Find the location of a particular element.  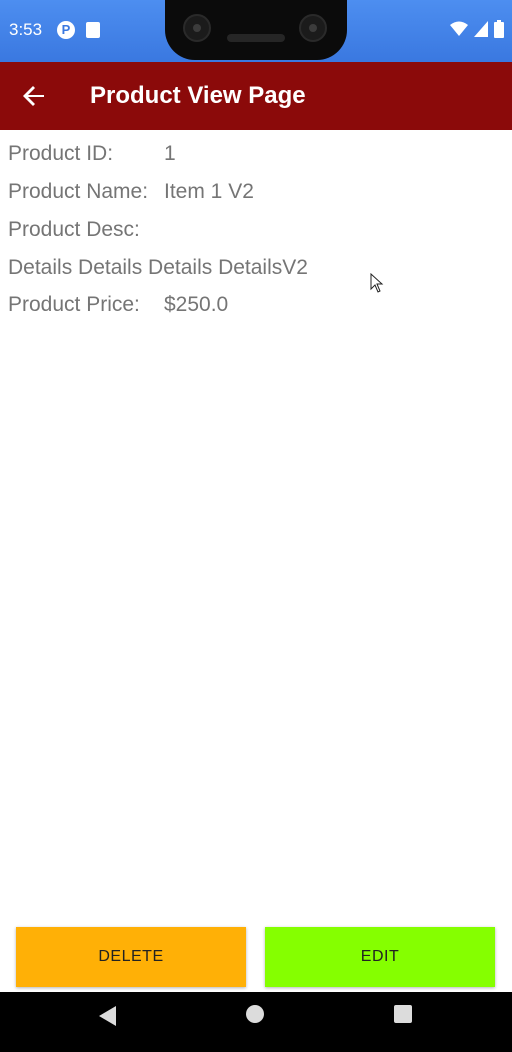

back-arrow-icon is located at coordinates (34, 96).